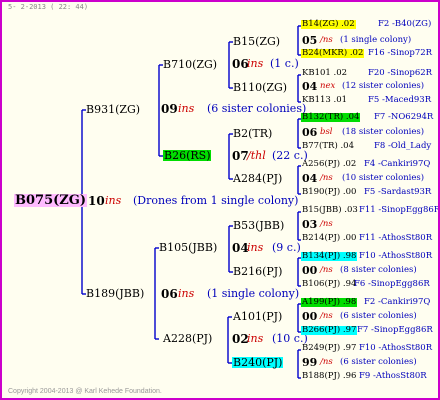 Image resolution: width=440 pixels, height=400 pixels. Describe the element at coordinates (326, 132) in the screenshot. I see `l4-3-ins: bsl` at that location.